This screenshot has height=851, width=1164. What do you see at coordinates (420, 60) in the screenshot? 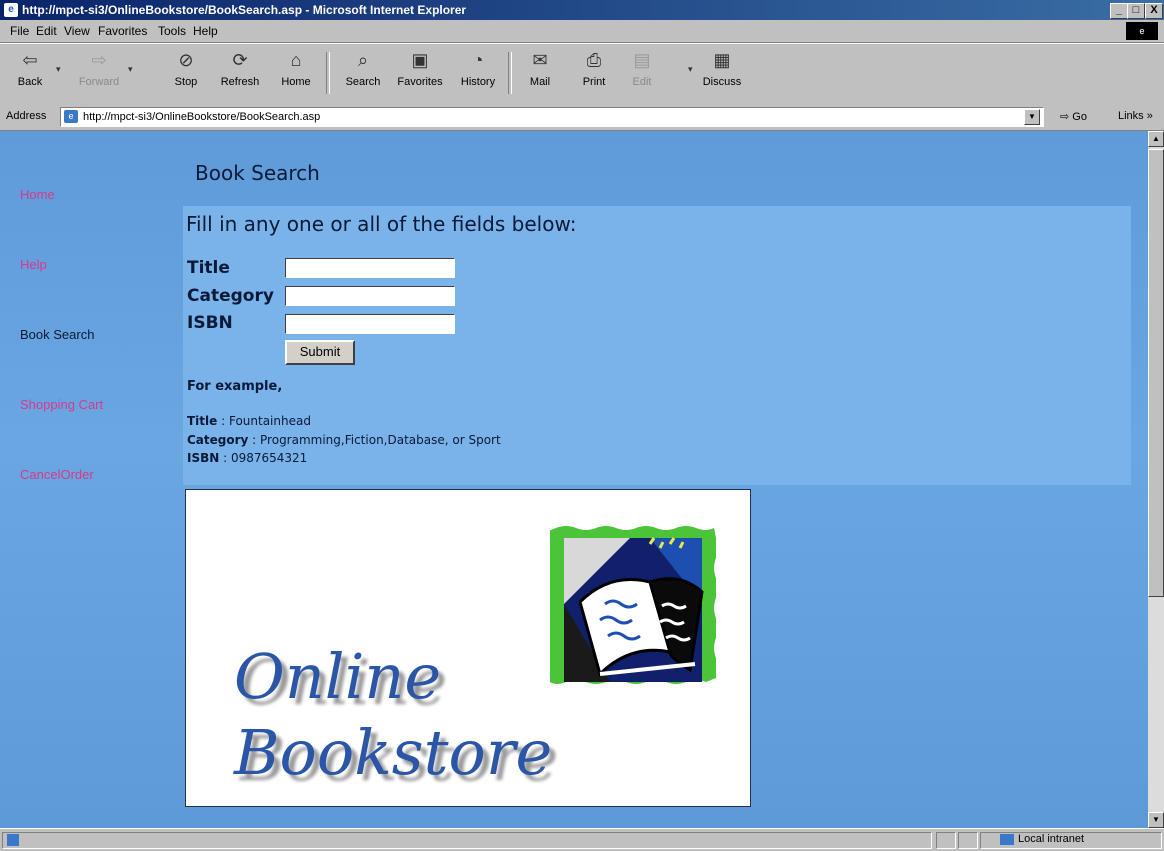
I see `favorites-folder-icon: ▣` at bounding box center [420, 60].